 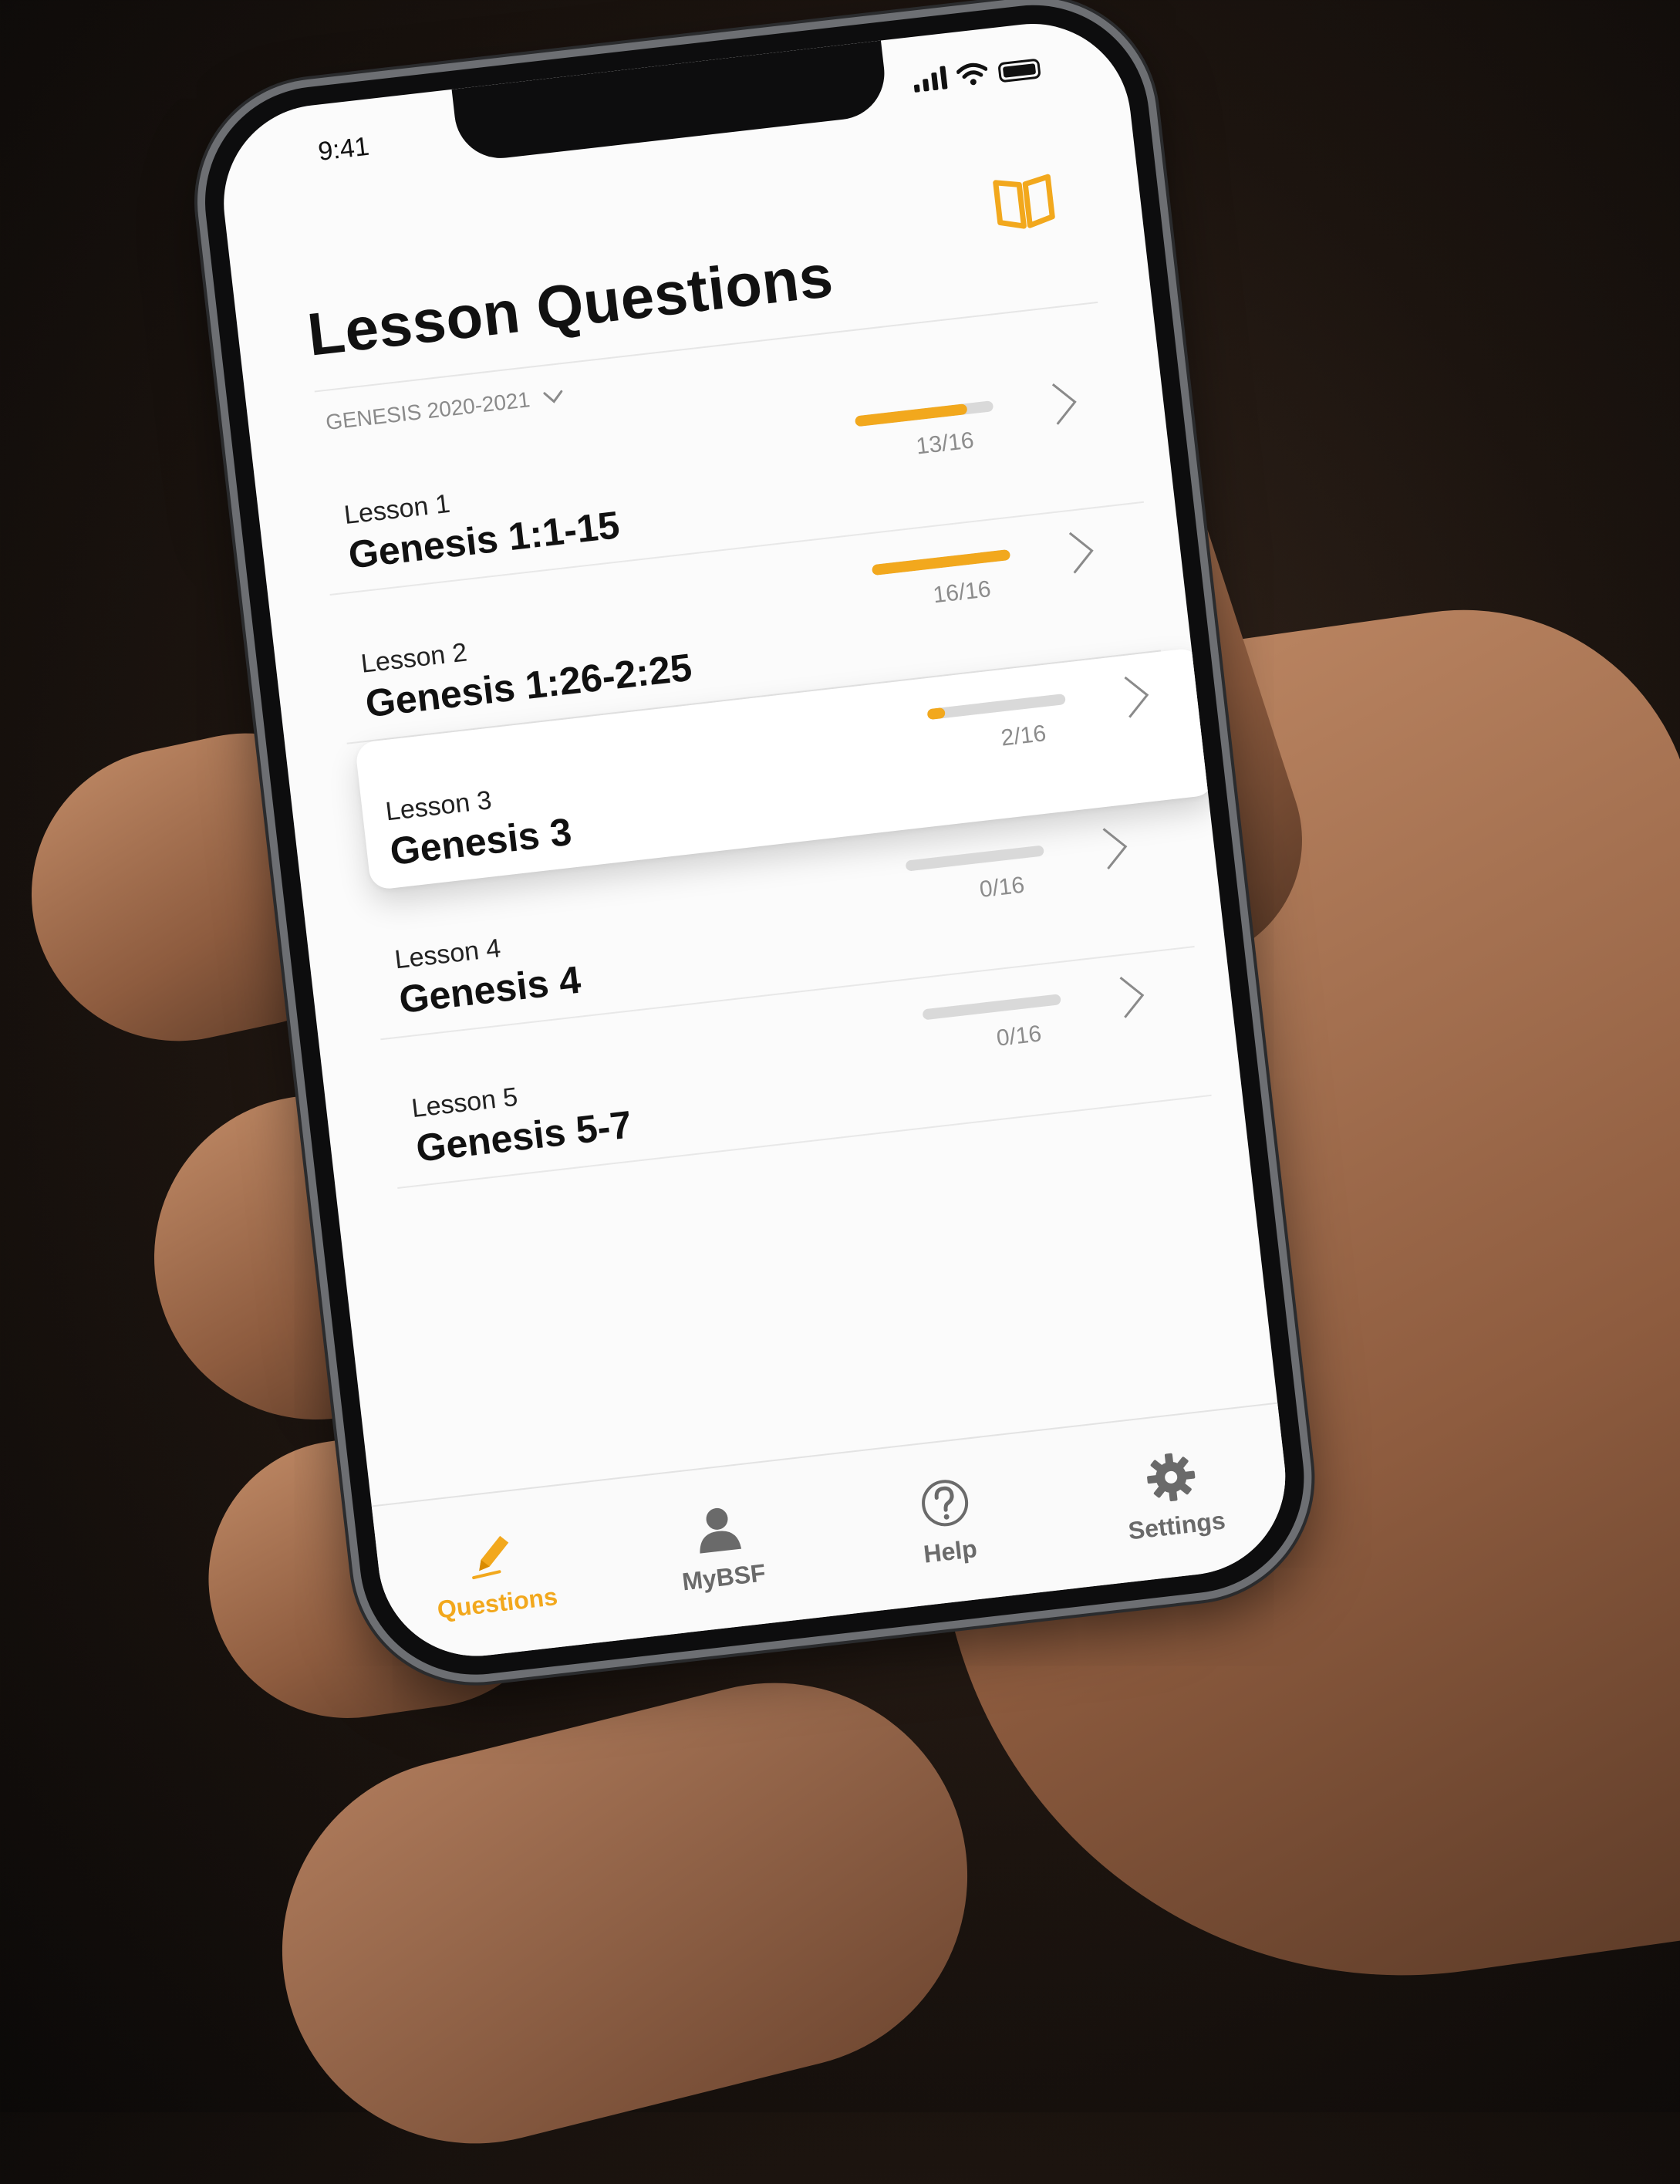 I want to click on tab-label: Settings, so click(x=1176, y=1525).